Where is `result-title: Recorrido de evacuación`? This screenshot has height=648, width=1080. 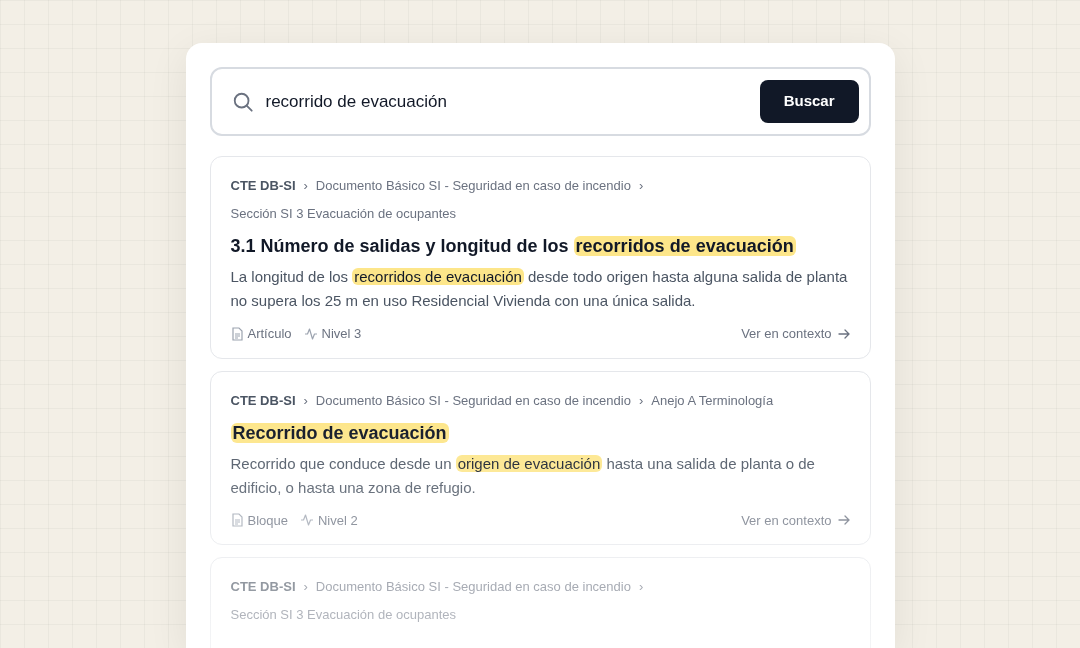 result-title: Recorrido de evacuación is located at coordinates (540, 432).